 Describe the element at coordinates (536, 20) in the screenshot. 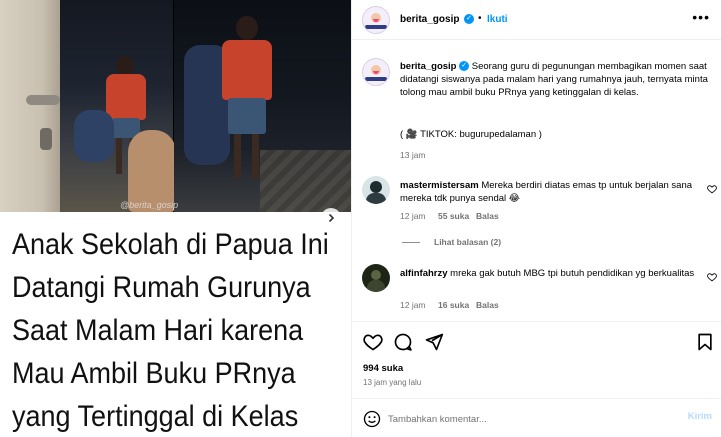

I see `post-header: berita_gosip ✓ • Ikuti •••` at that location.